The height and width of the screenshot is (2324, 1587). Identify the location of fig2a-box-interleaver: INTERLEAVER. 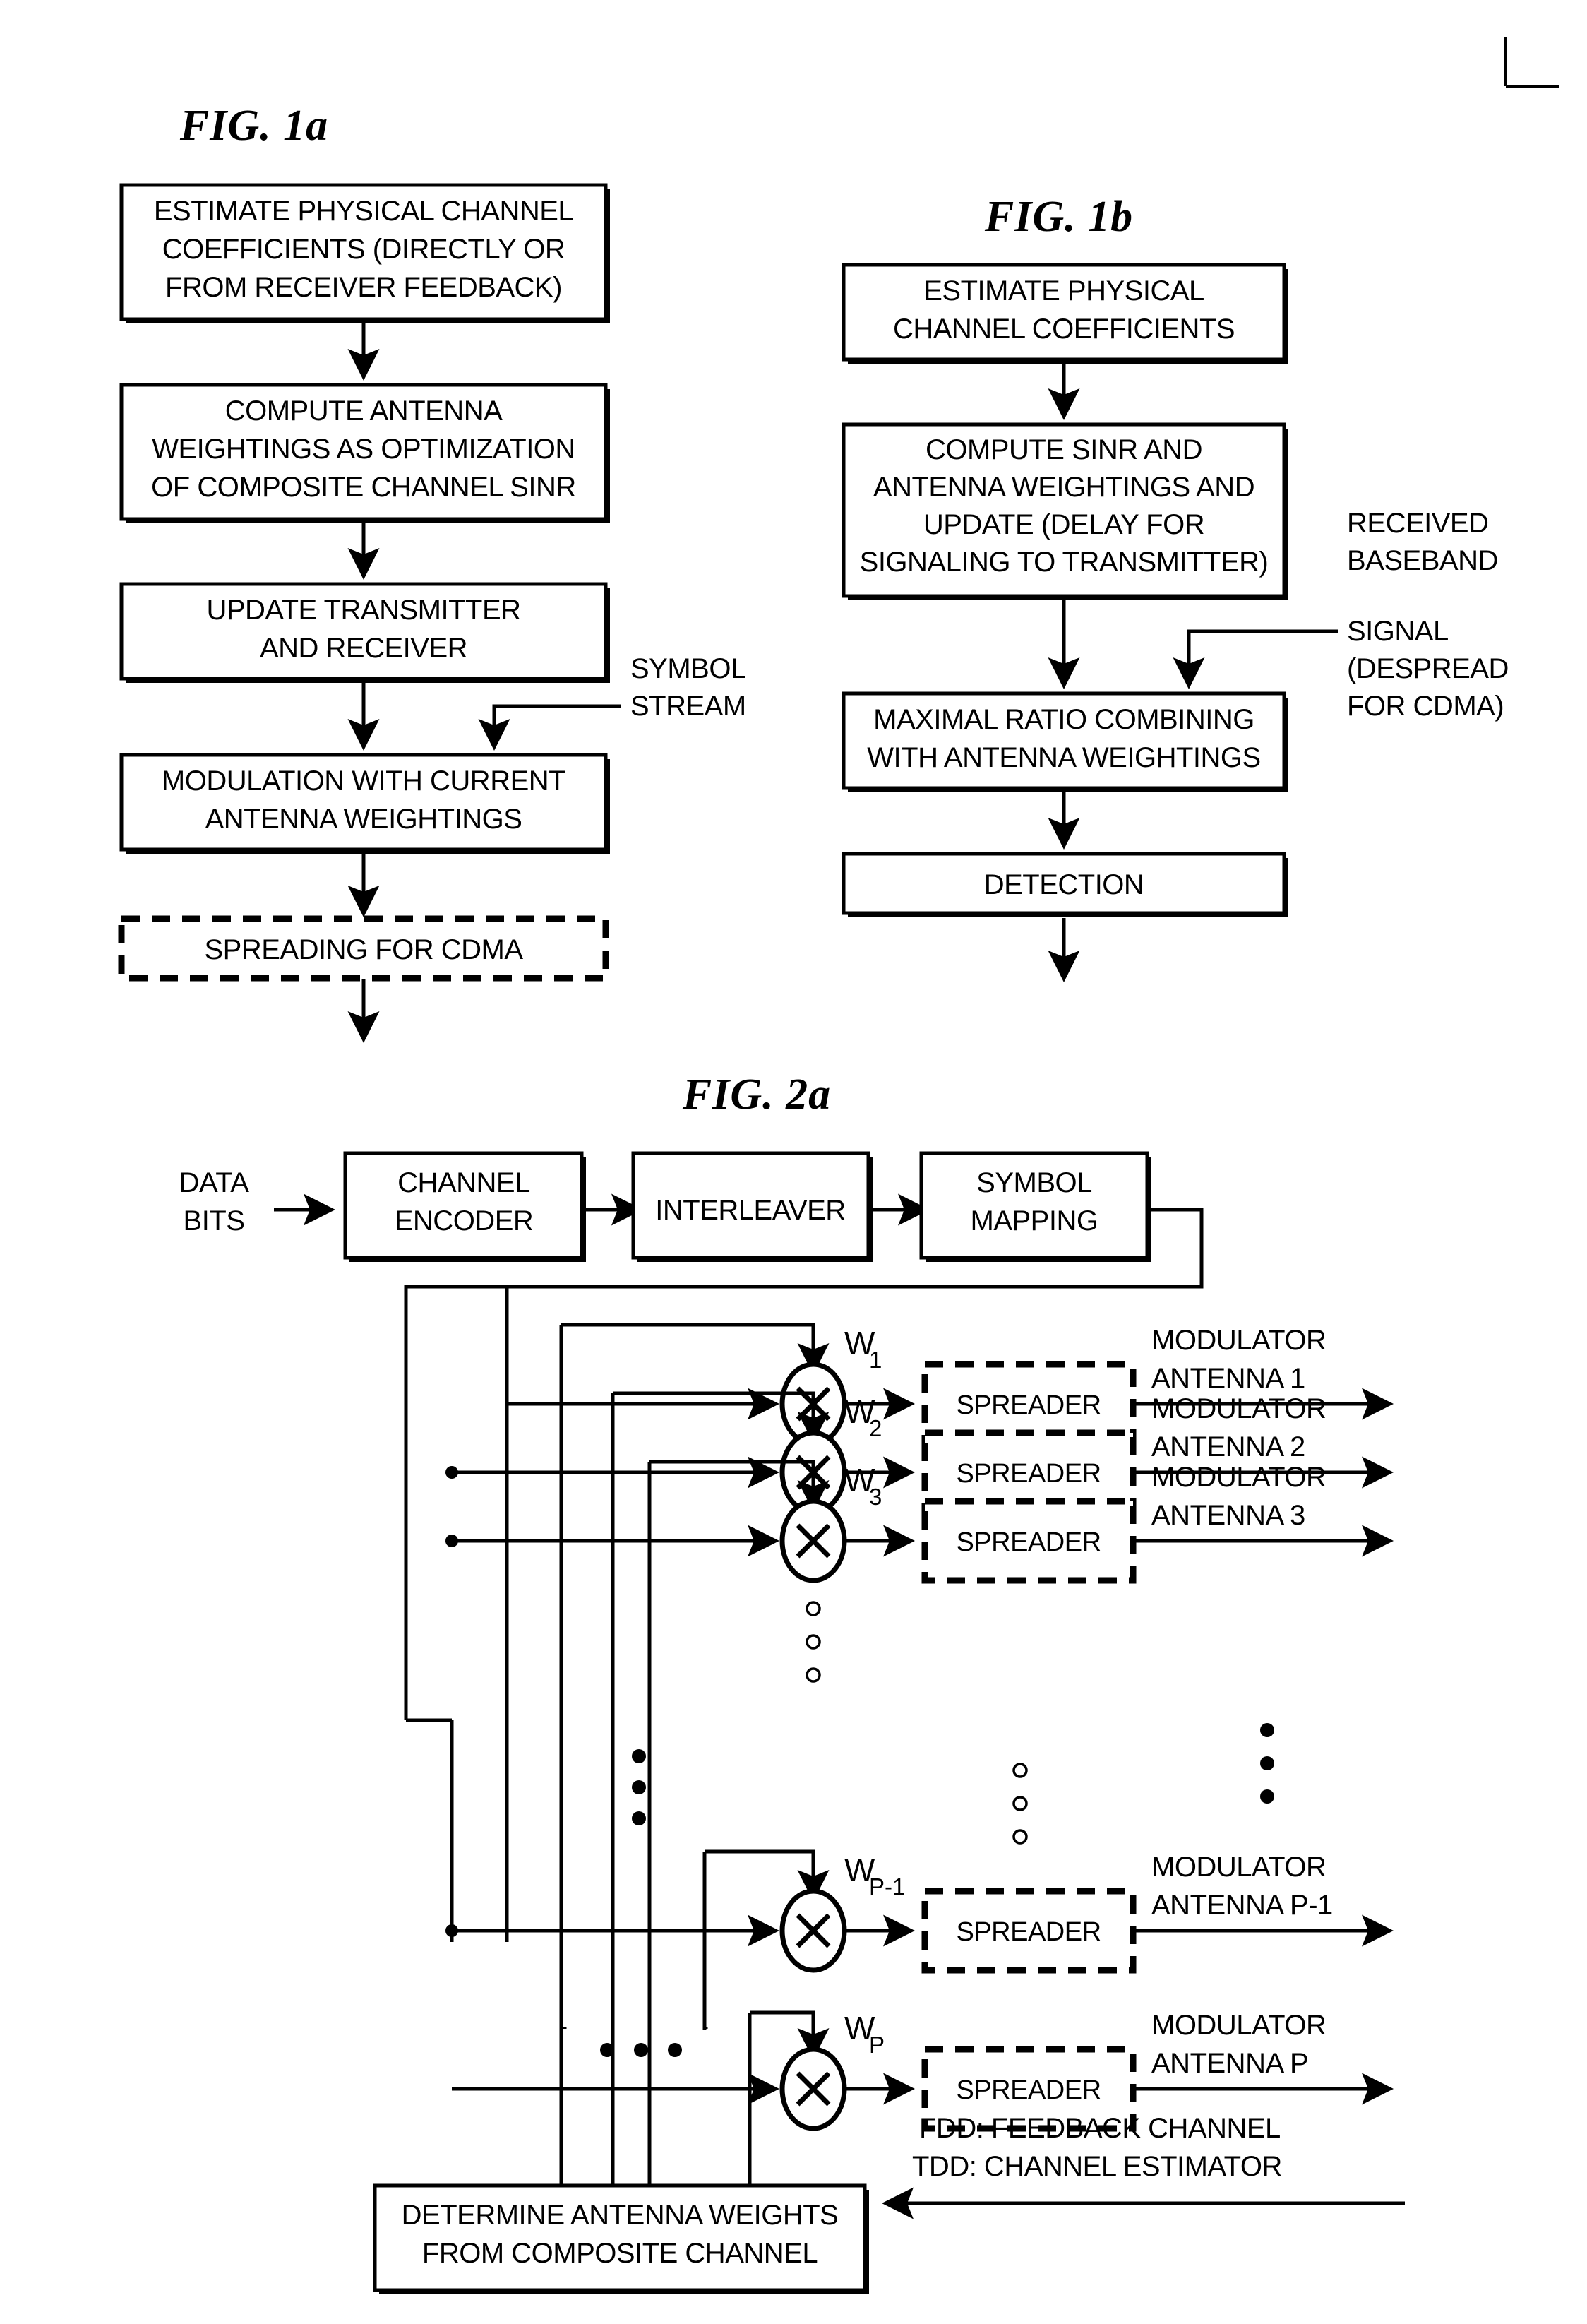
(752, 1206).